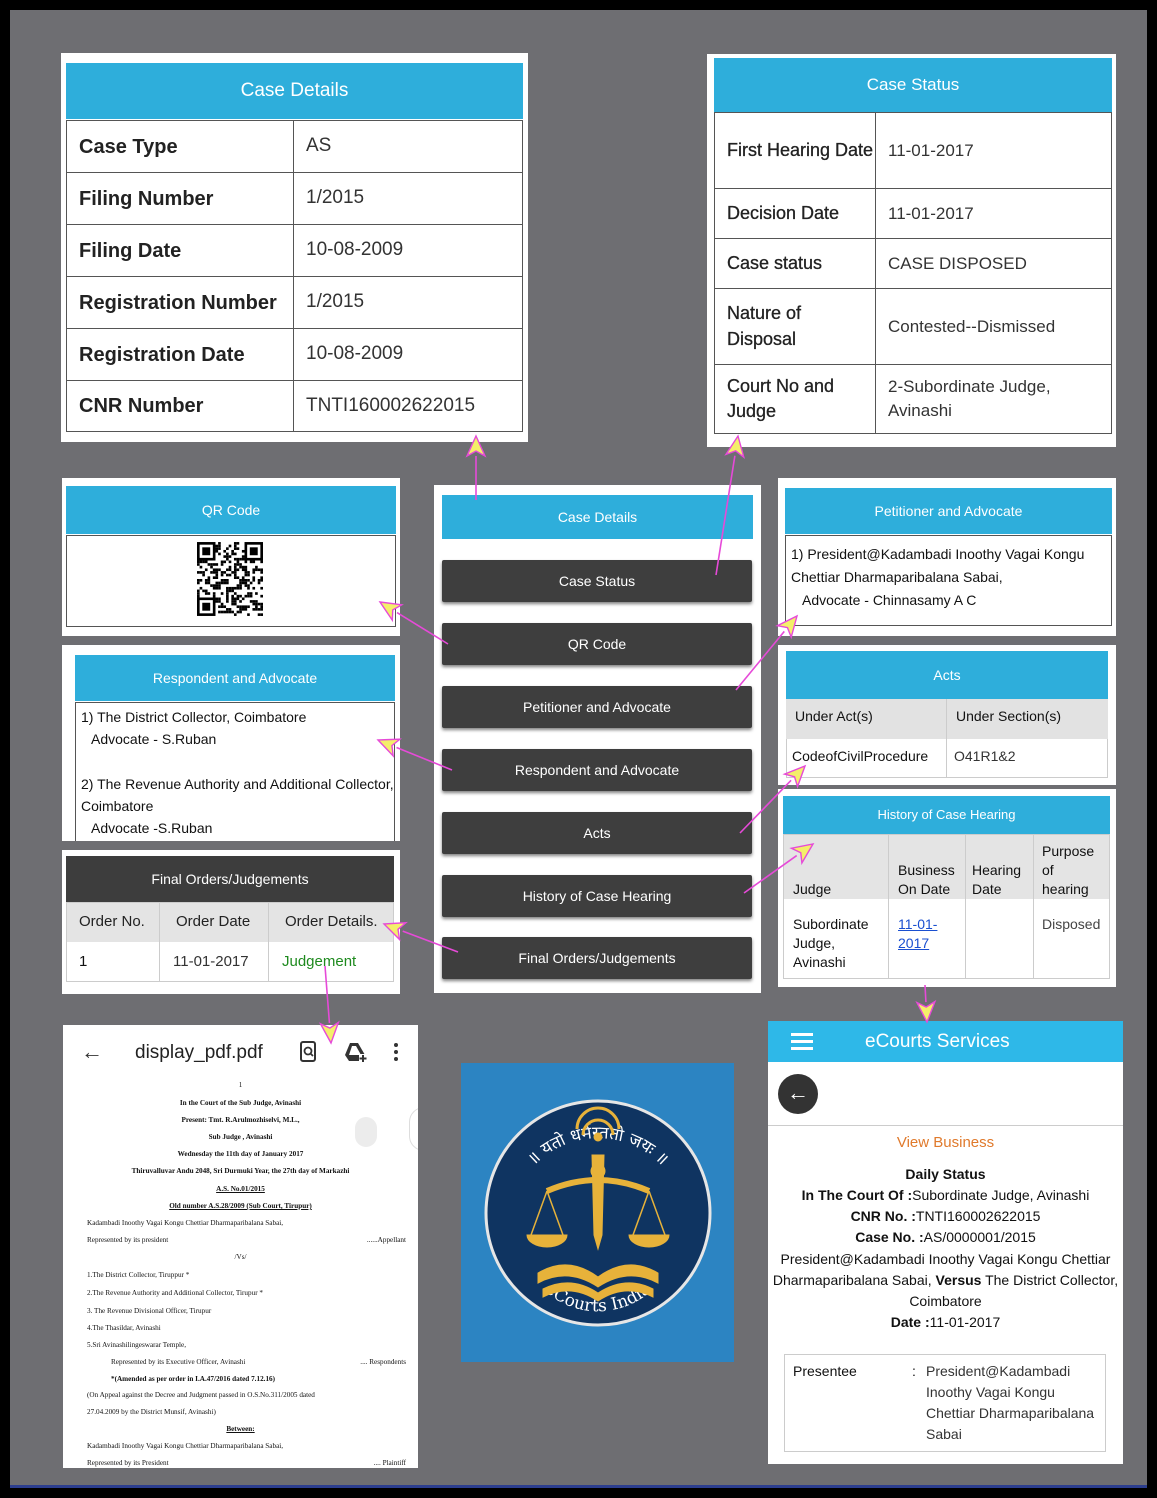 Image resolution: width=1157 pixels, height=1498 pixels. I want to click on menu-respondent-button: Respondent and Advocate, so click(597, 770).